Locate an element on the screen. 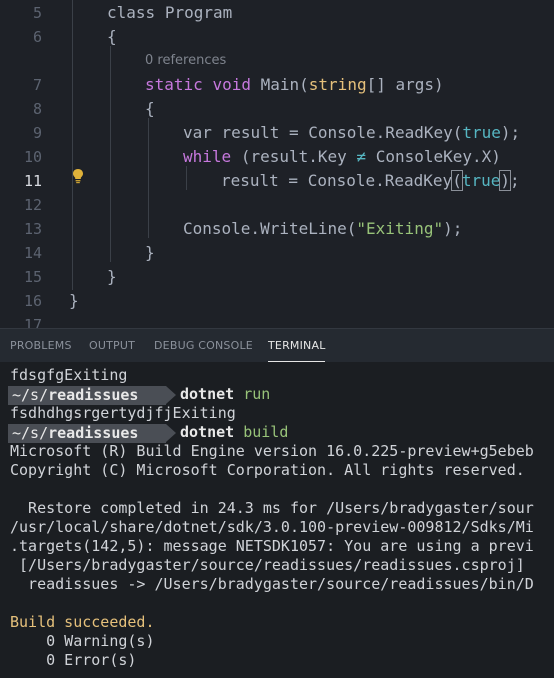 Image resolution: width=554 pixels, height=678 pixels. line-number: 16 is located at coordinates (32, 301).